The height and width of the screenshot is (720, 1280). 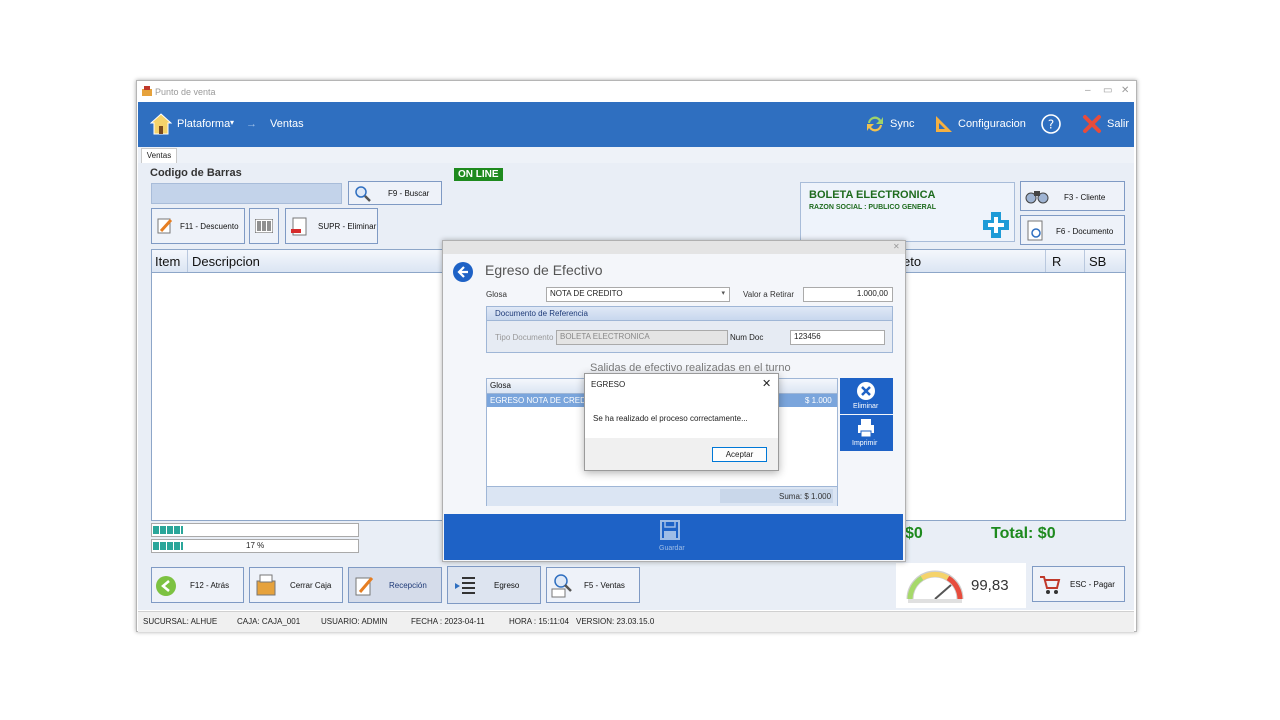 What do you see at coordinates (185, 92) in the screenshot?
I see `window-title: Punto de venta` at bounding box center [185, 92].